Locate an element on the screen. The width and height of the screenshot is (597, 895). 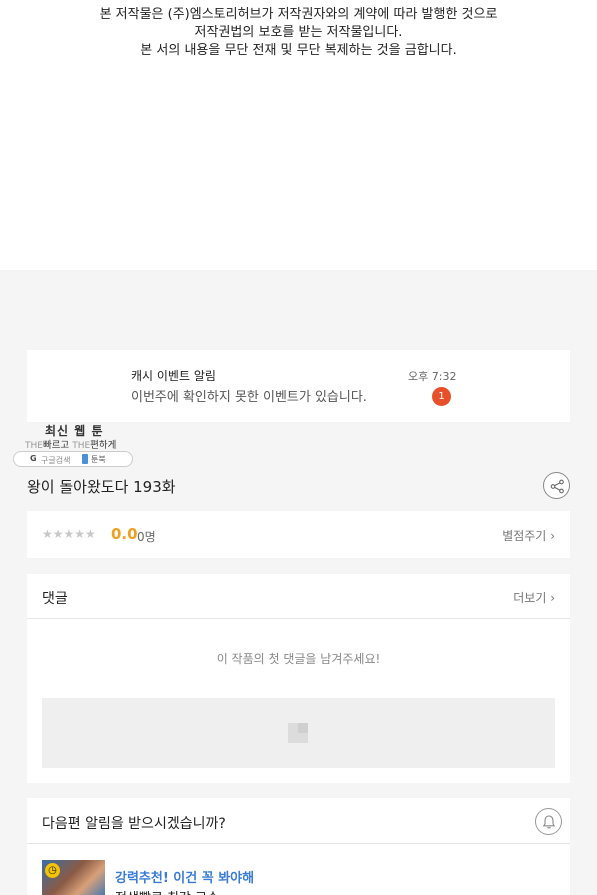
site-logo: 최신 웹 툰 THE빠르고 THE편하게 G 구글검색 툰북 is located at coordinates (73, 445).